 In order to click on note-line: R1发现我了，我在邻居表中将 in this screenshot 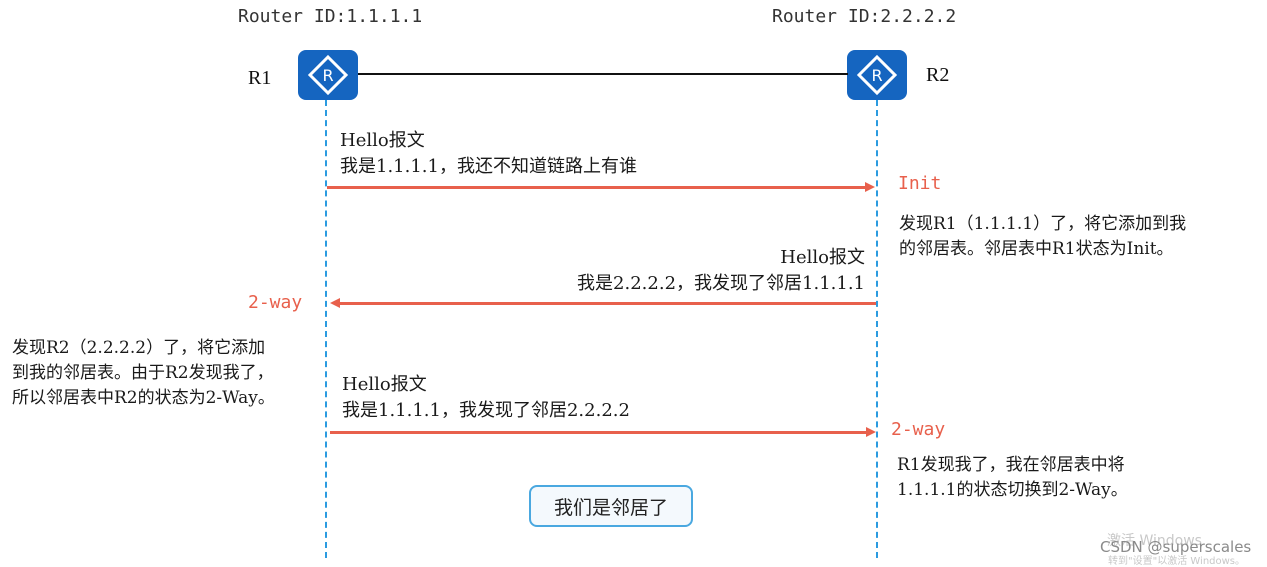, I will do `click(1011, 465)`.